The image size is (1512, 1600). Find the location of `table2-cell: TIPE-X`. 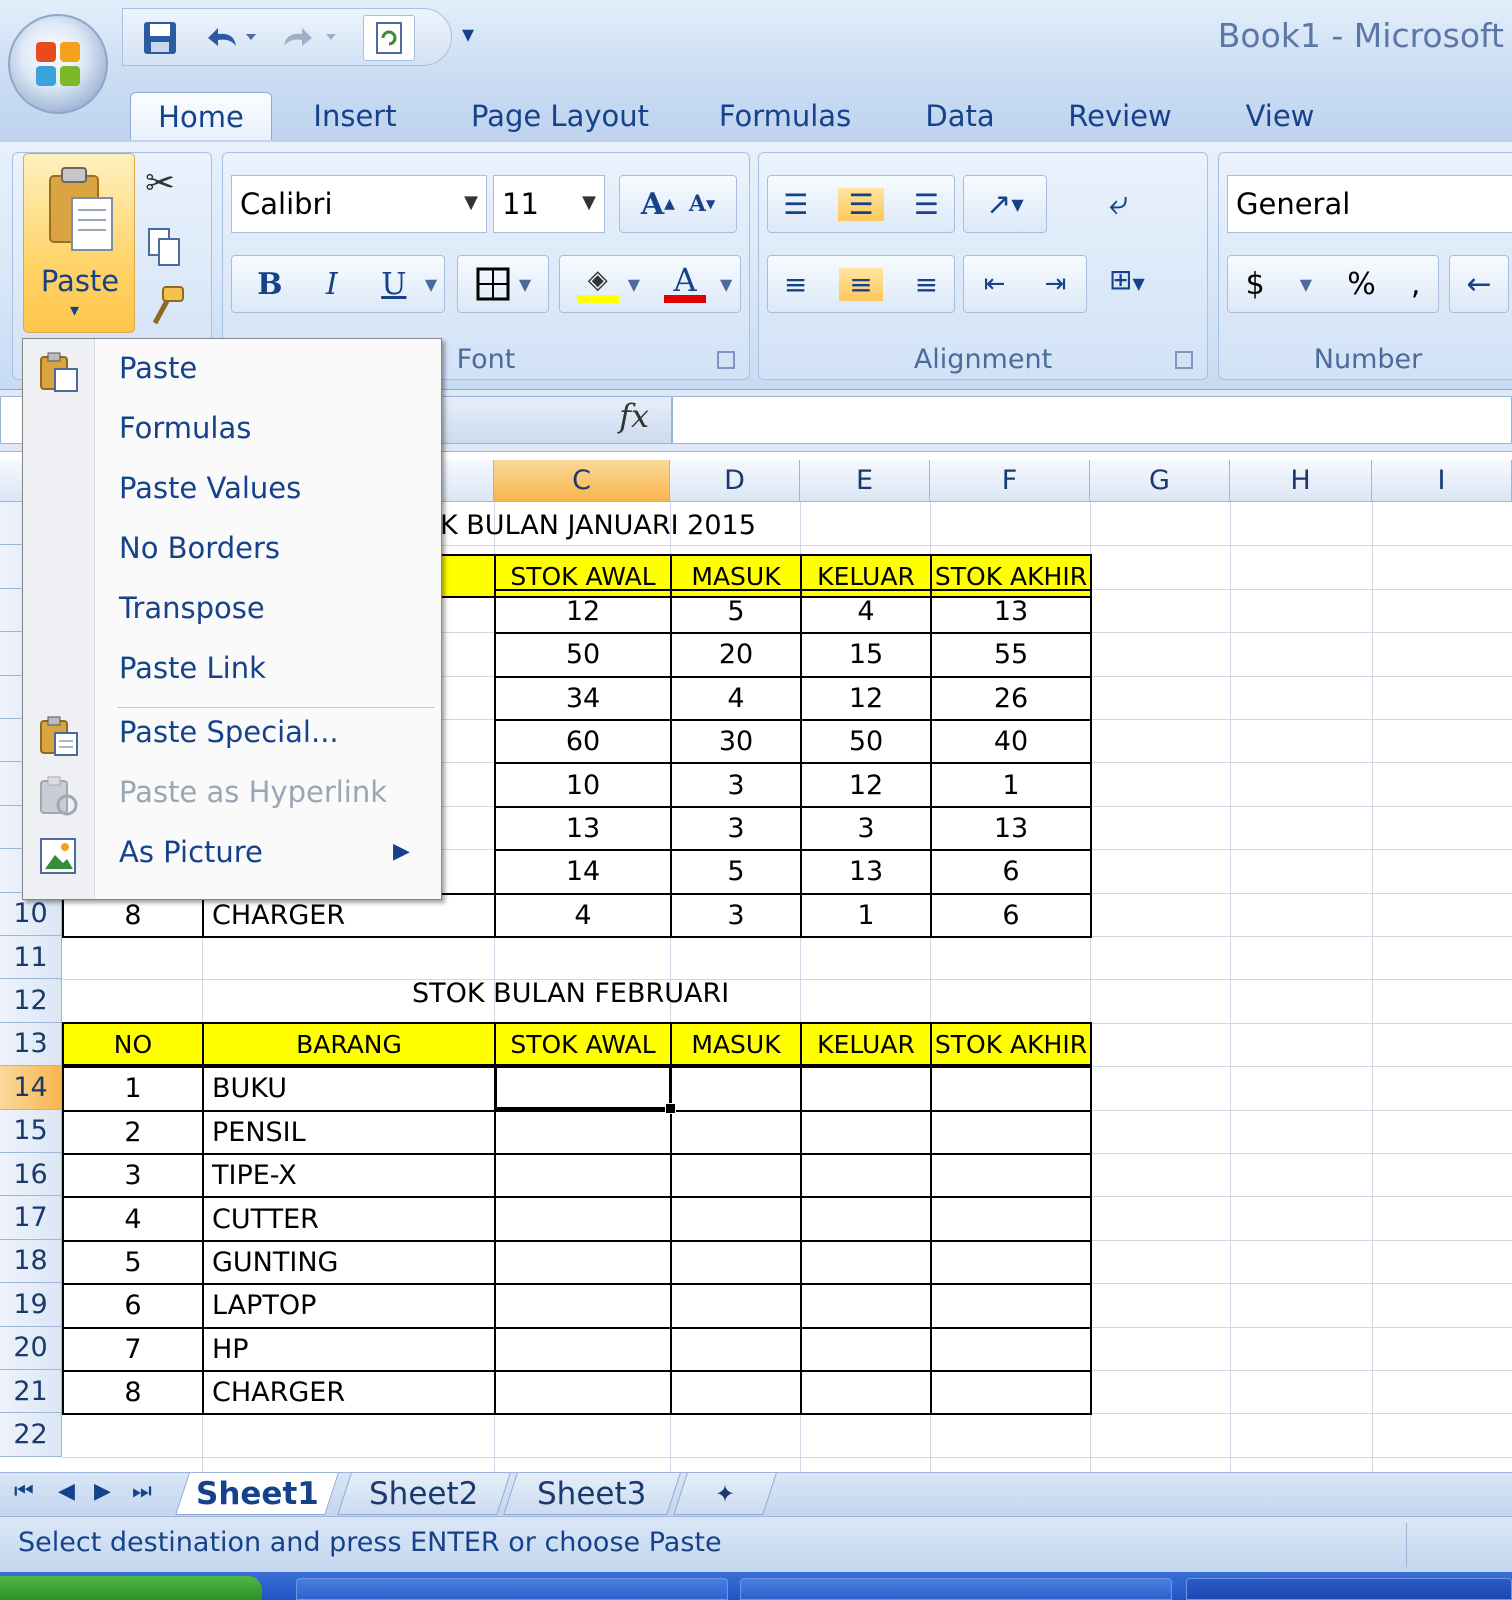

table2-cell: TIPE-X is located at coordinates (349, 1176).